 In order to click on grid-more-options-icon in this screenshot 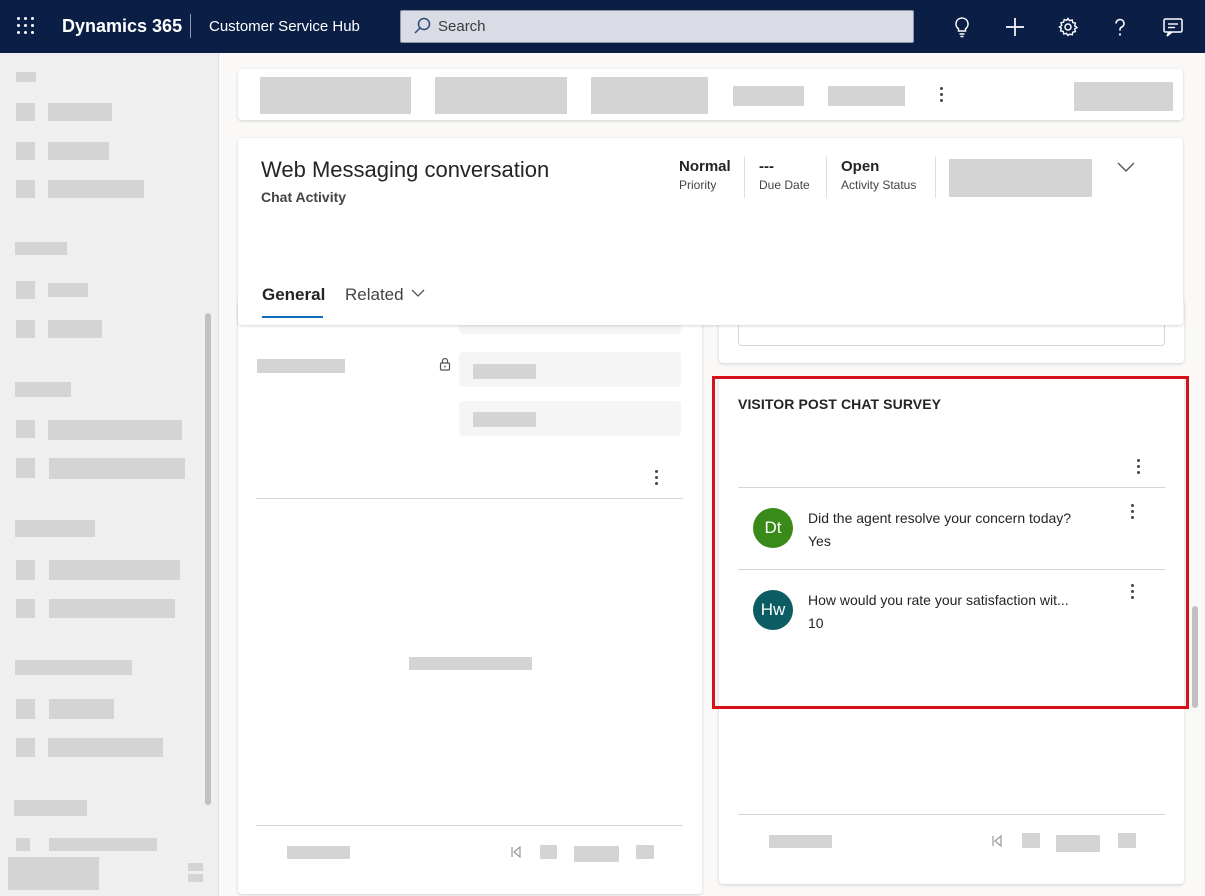, I will do `click(657, 478)`.